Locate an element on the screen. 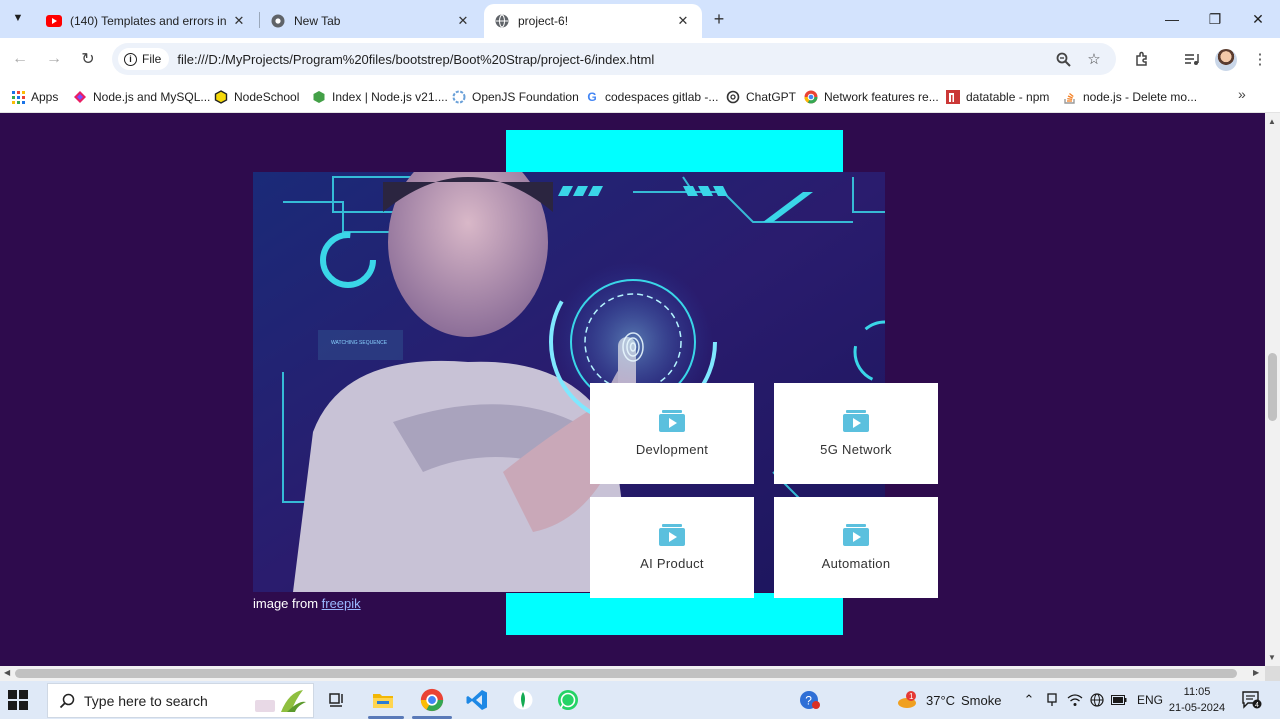 The image size is (1280, 719). notification-center-icon: 4 is located at coordinates (1252, 700).